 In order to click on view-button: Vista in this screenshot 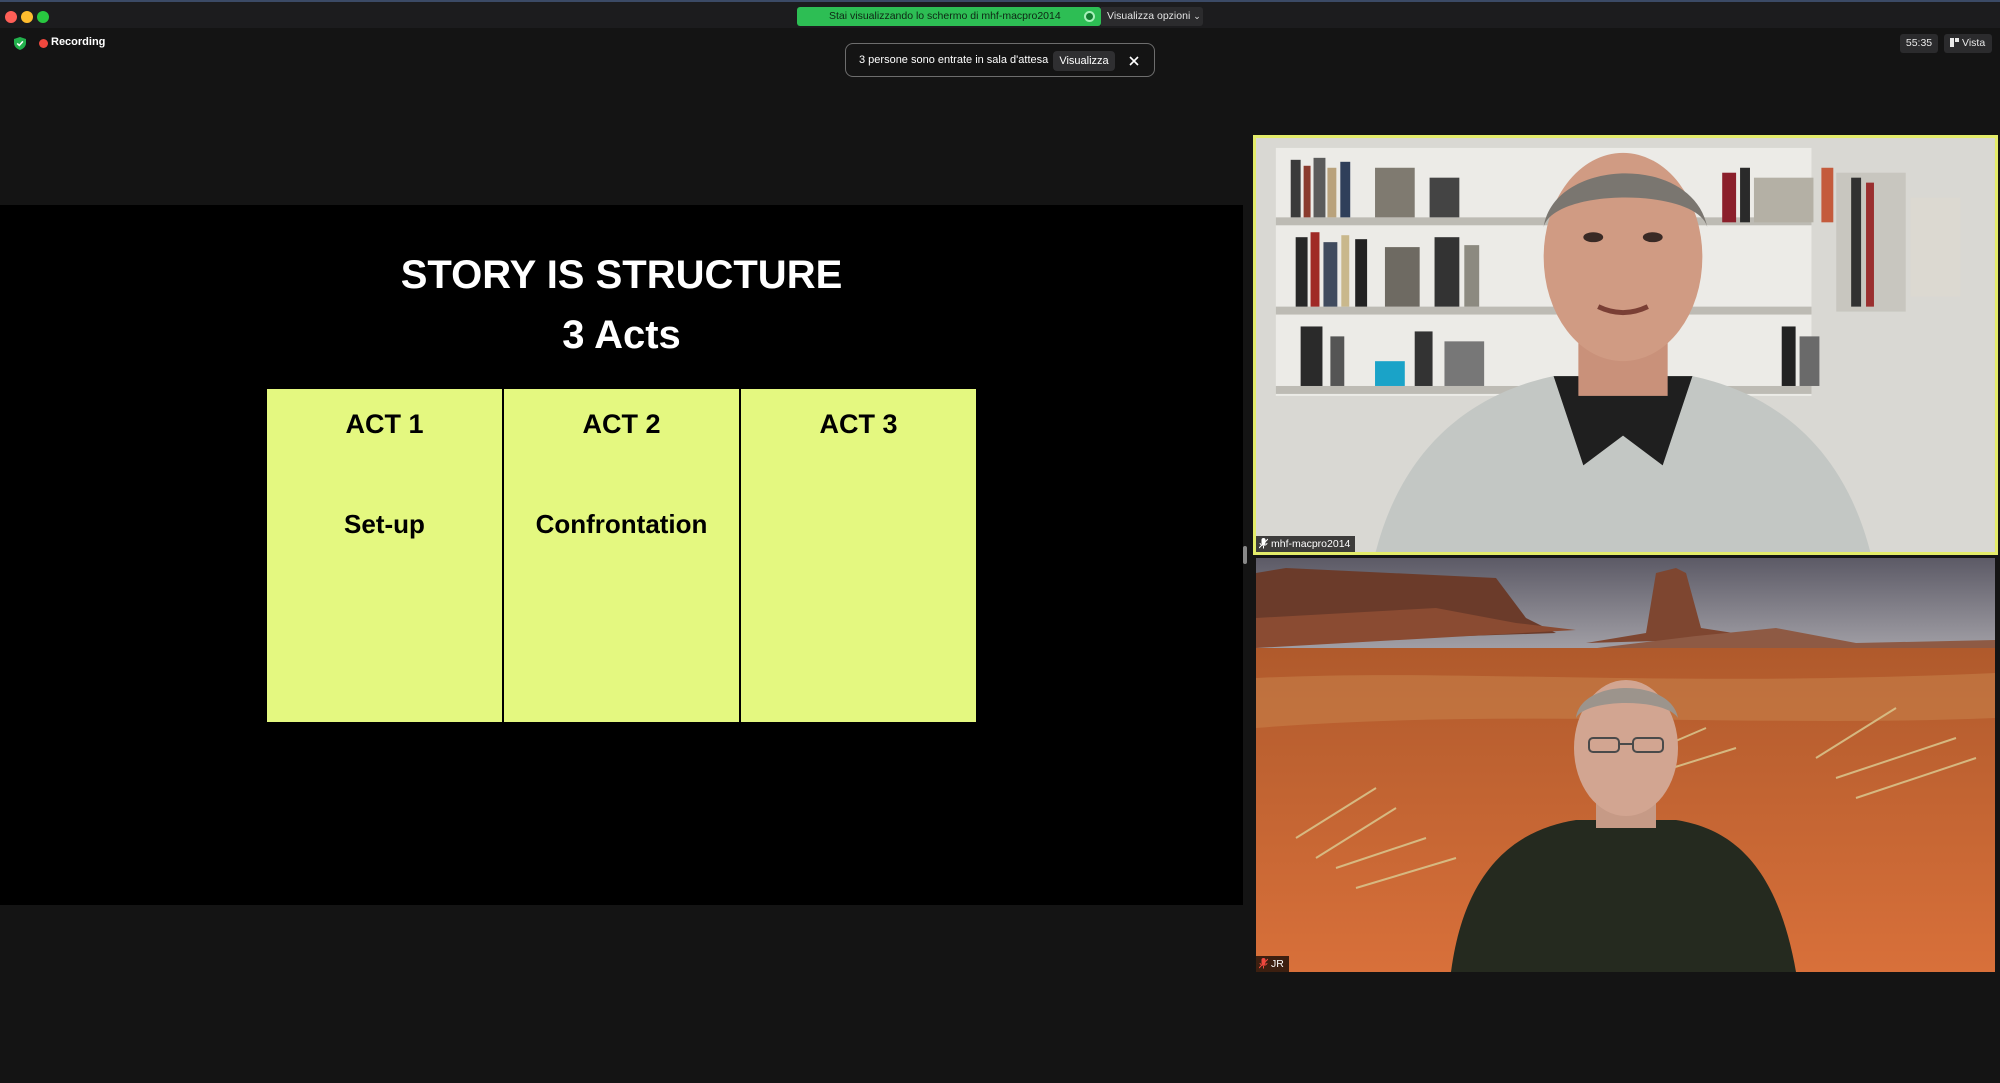, I will do `click(1968, 43)`.